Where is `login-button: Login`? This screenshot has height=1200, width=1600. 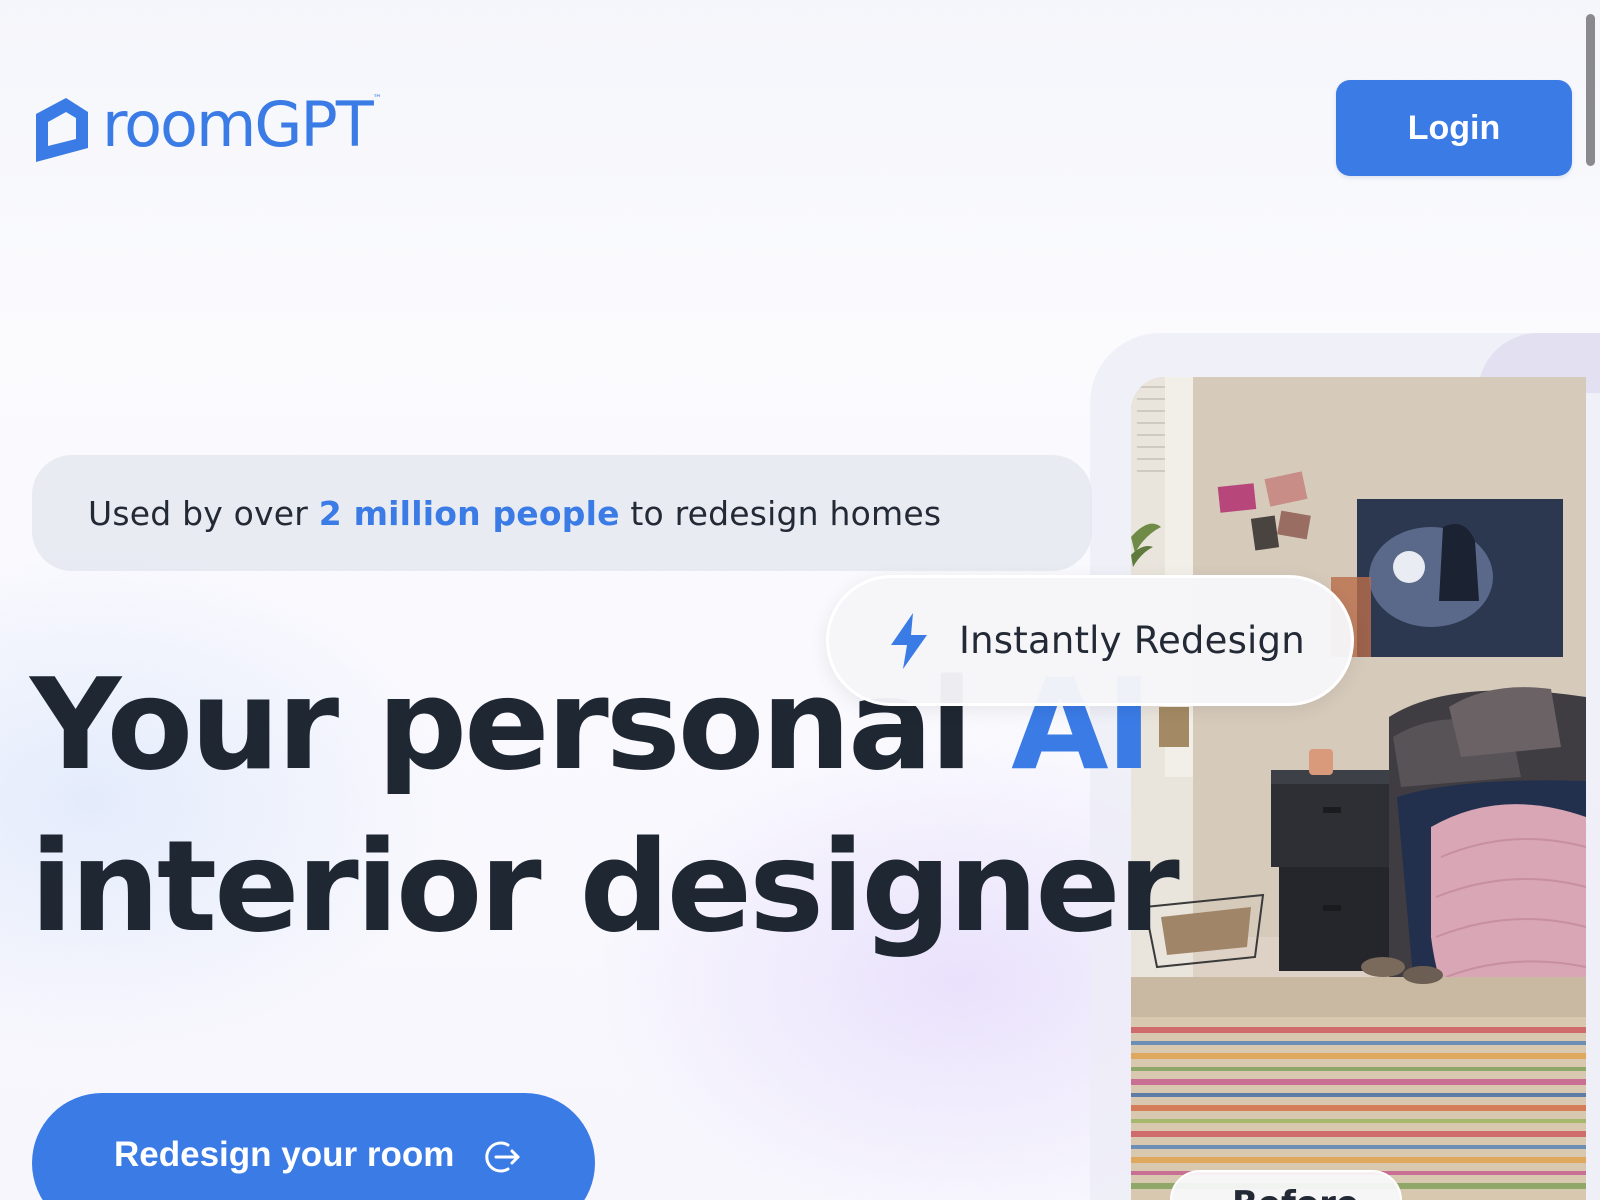 login-button: Login is located at coordinates (1454, 128).